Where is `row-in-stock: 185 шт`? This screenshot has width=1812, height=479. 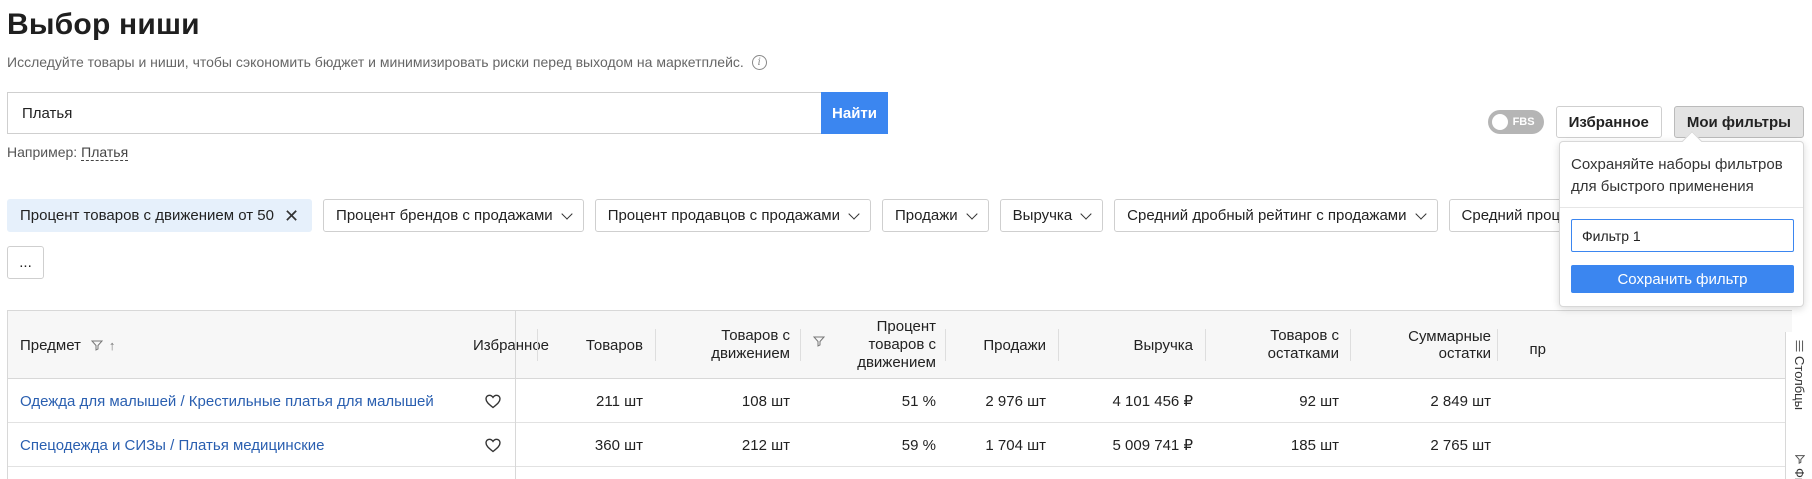
row-in-stock: 185 шт is located at coordinates (1314, 445).